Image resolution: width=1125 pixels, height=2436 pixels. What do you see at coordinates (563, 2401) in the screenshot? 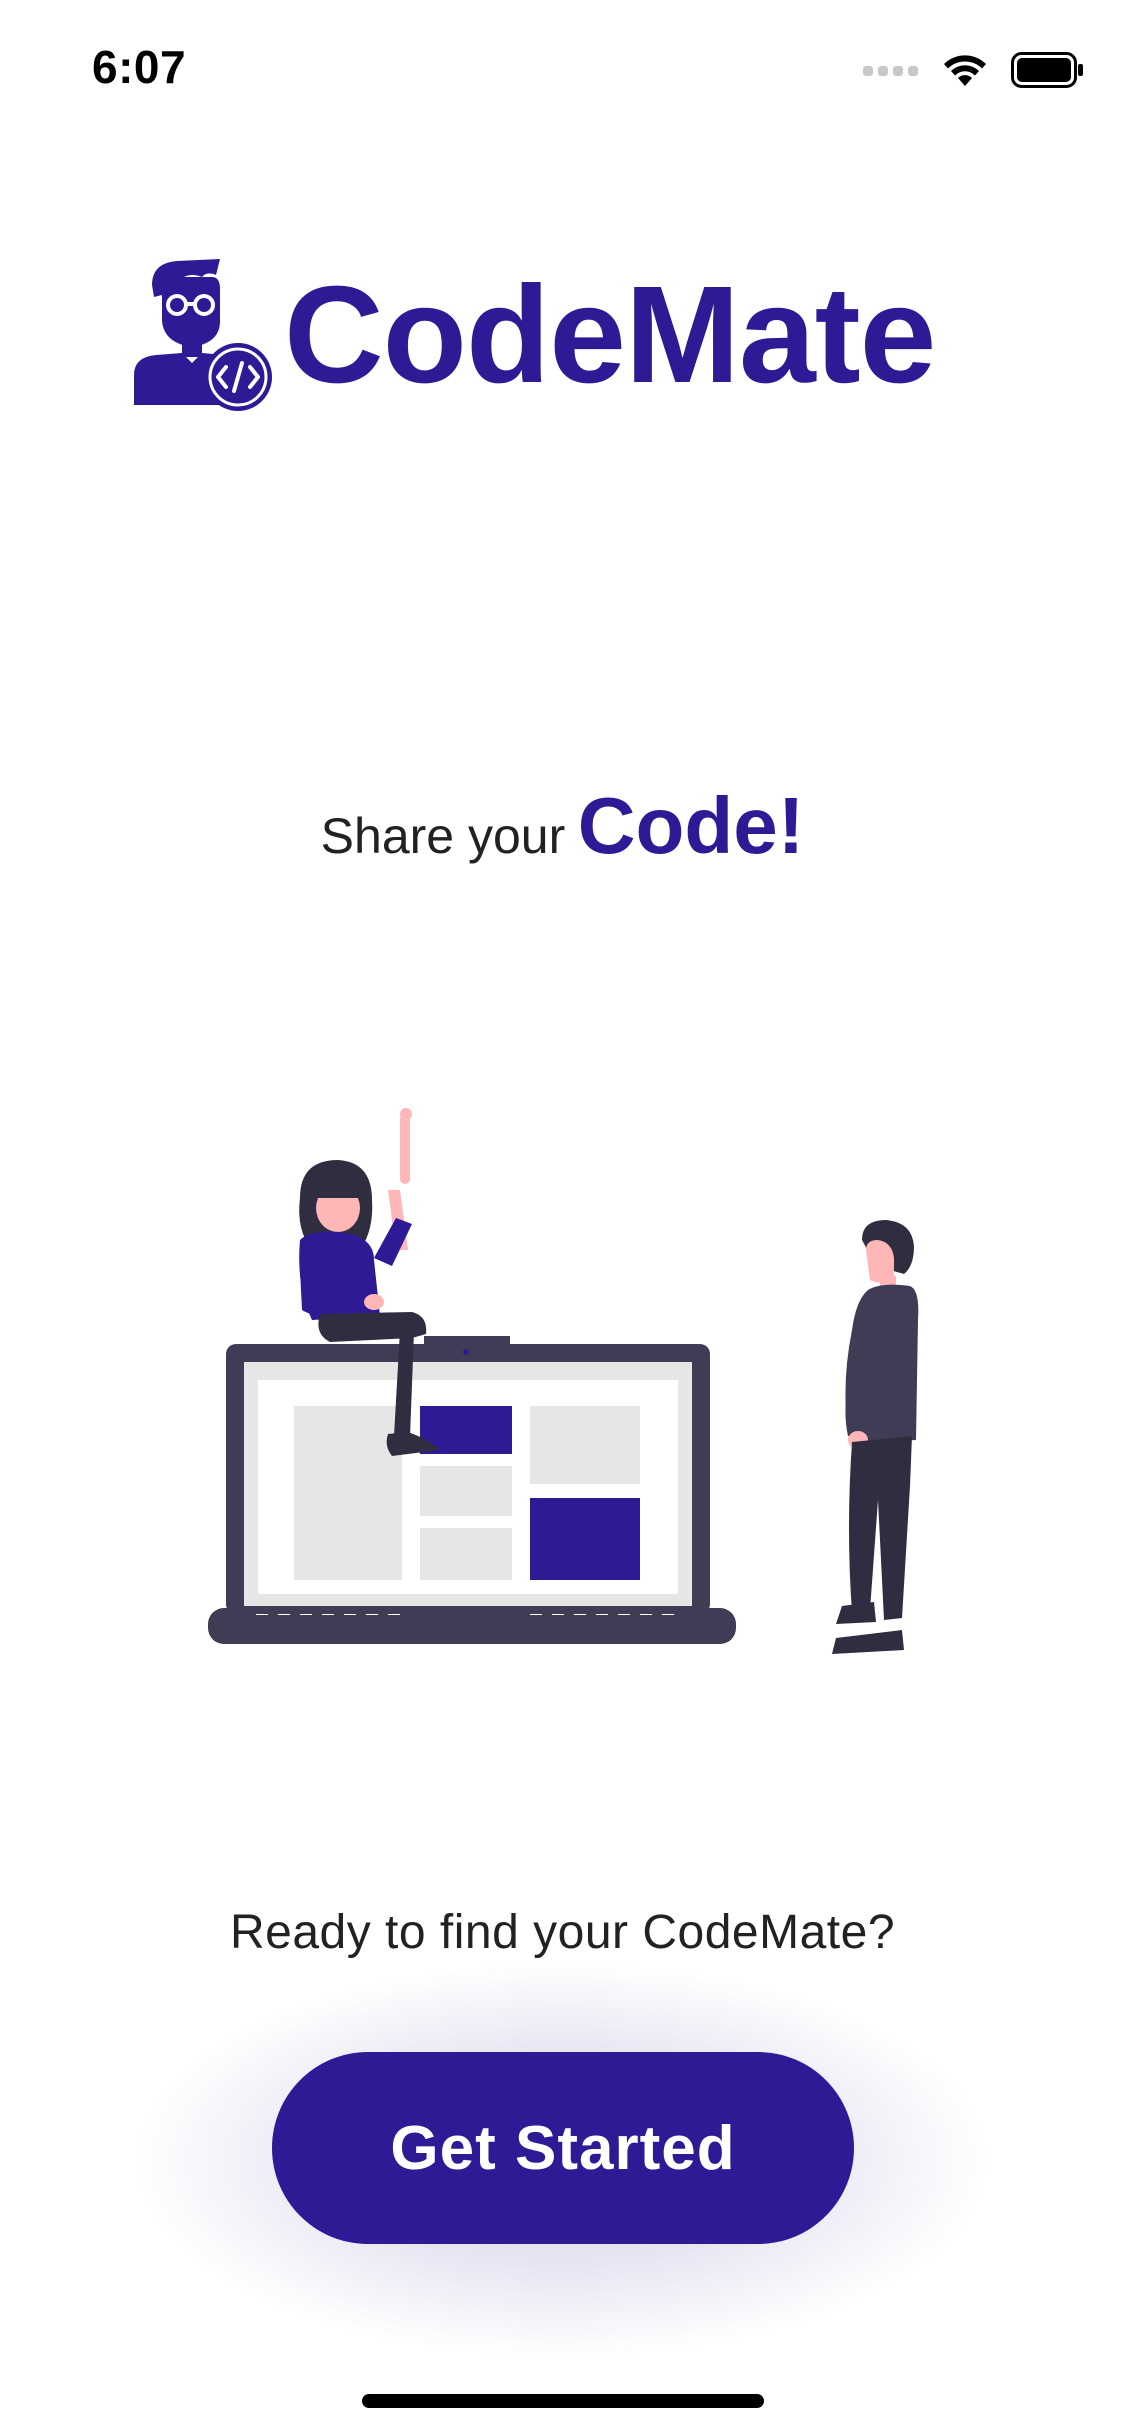
I see `home-indicator` at bounding box center [563, 2401].